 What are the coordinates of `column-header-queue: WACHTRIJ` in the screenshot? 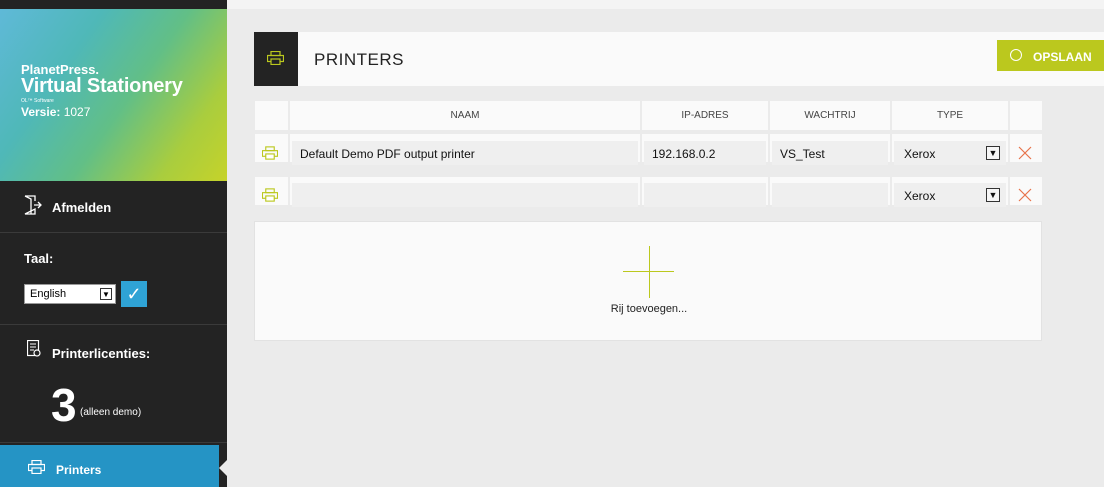 It's located at (830, 115).